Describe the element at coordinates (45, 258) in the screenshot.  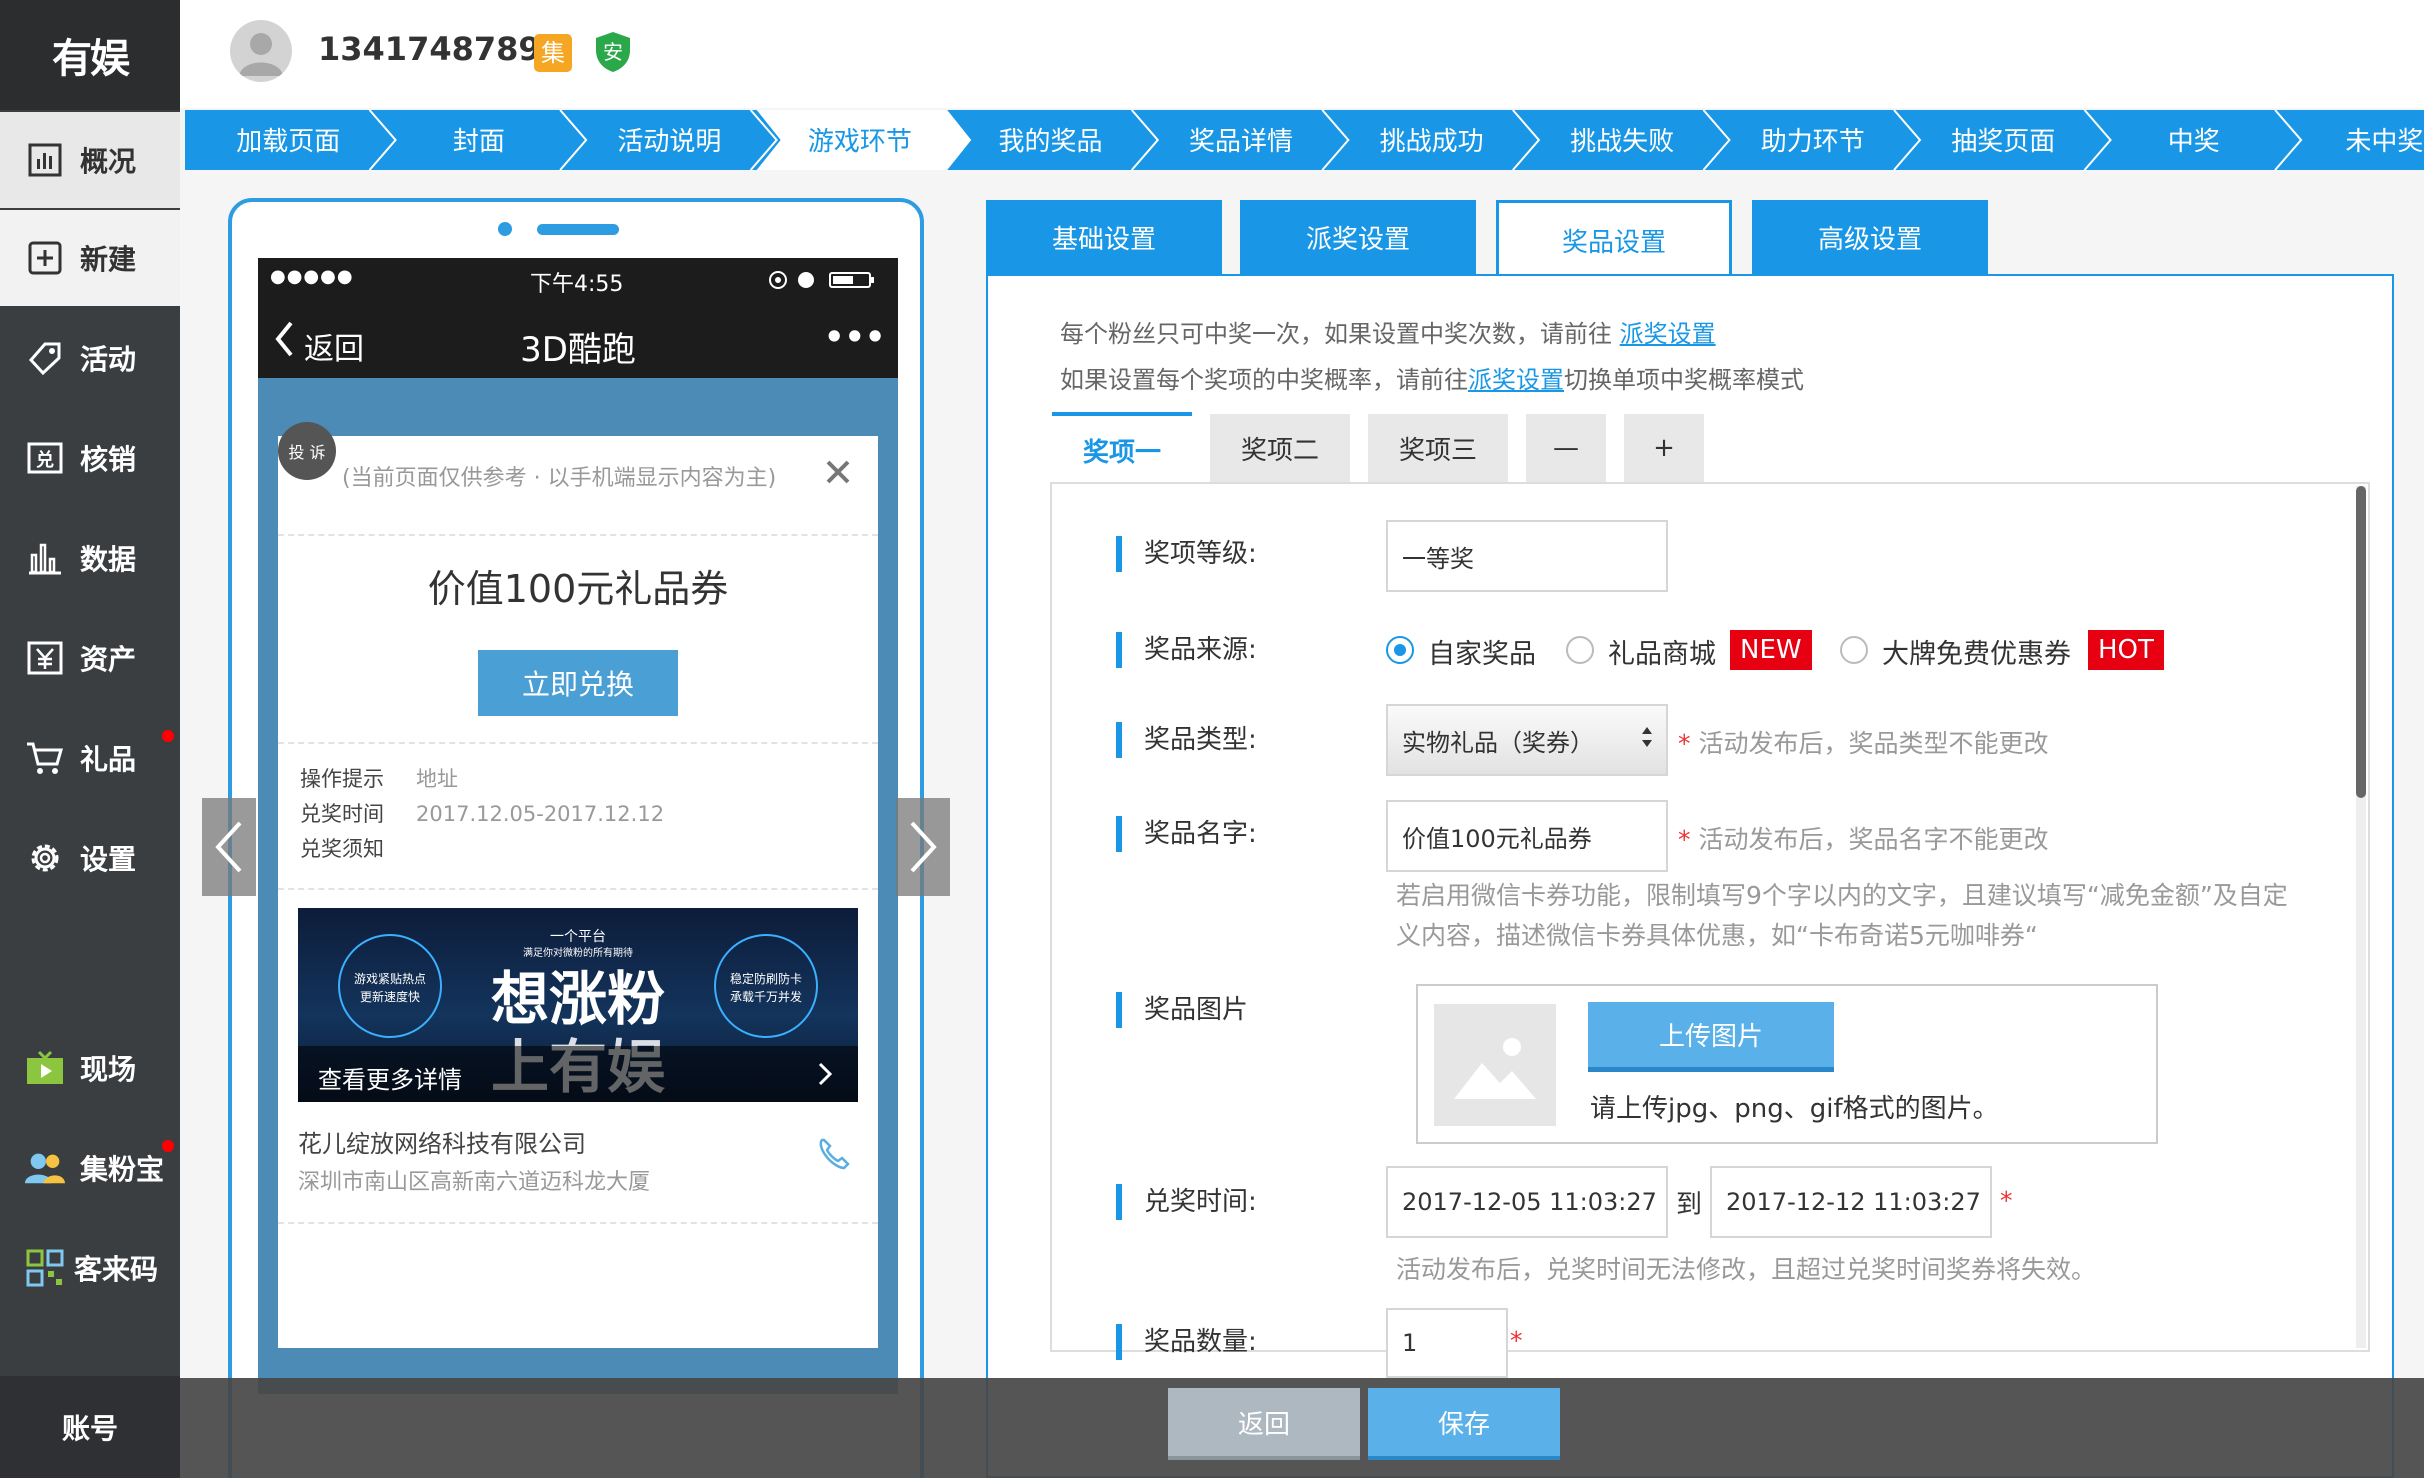
I see `plus-square-icon` at that location.